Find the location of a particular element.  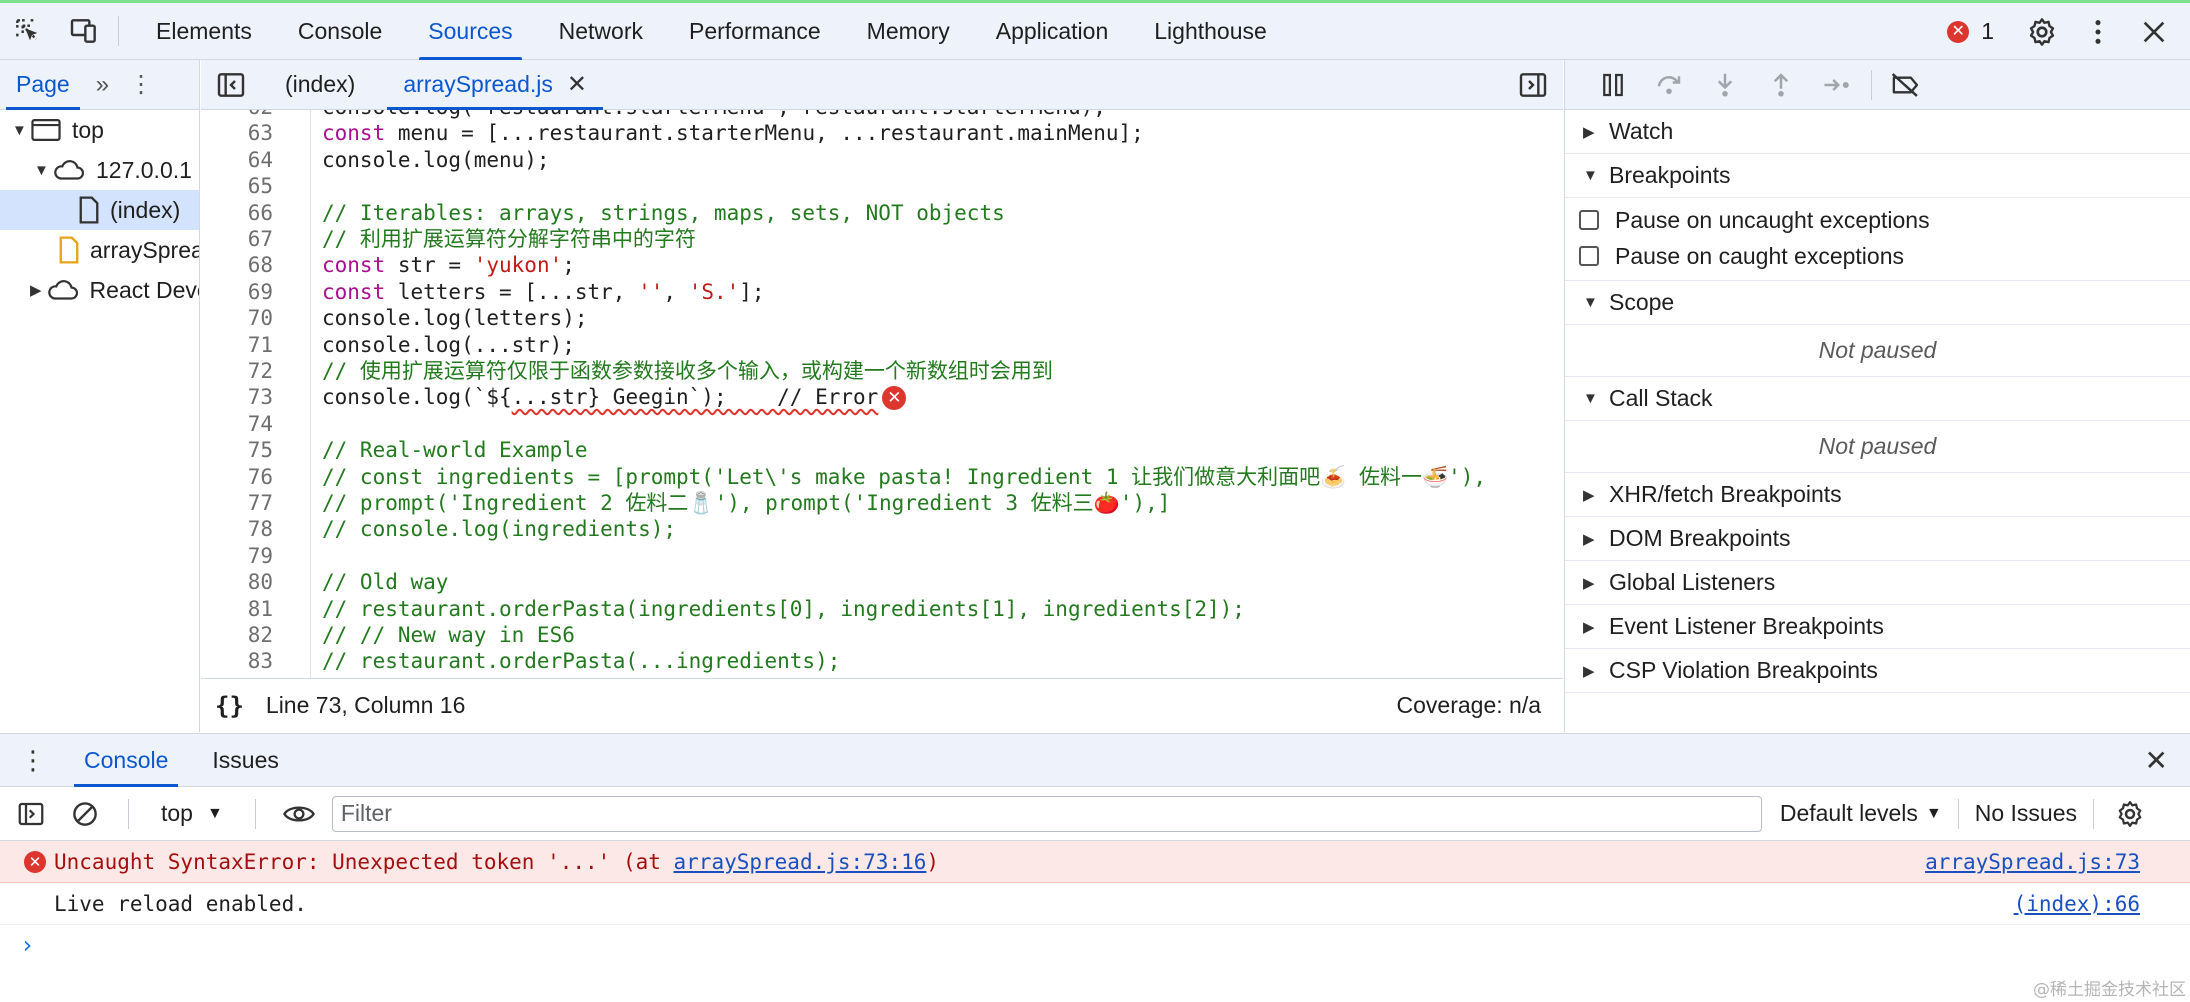

editor-tab-arrayspread-js: arraySpread.js ✕ is located at coordinates (495, 85).